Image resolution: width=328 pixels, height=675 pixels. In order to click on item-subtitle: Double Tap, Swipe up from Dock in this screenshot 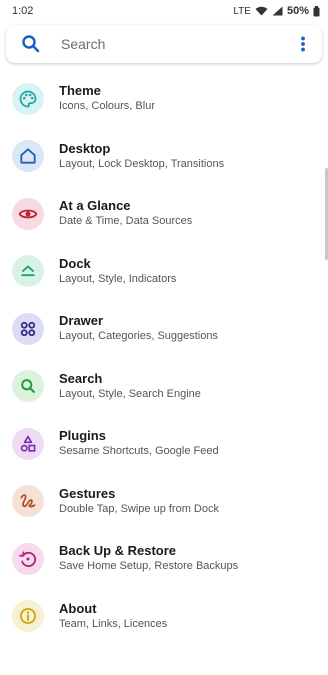, I will do `click(139, 508)`.